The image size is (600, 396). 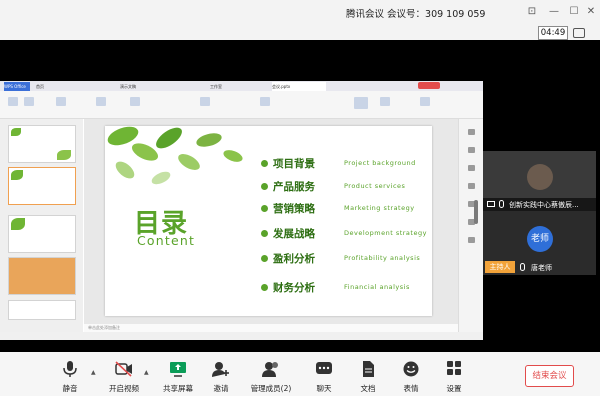 I want to click on settings-button: 设置, so click(x=454, y=374).